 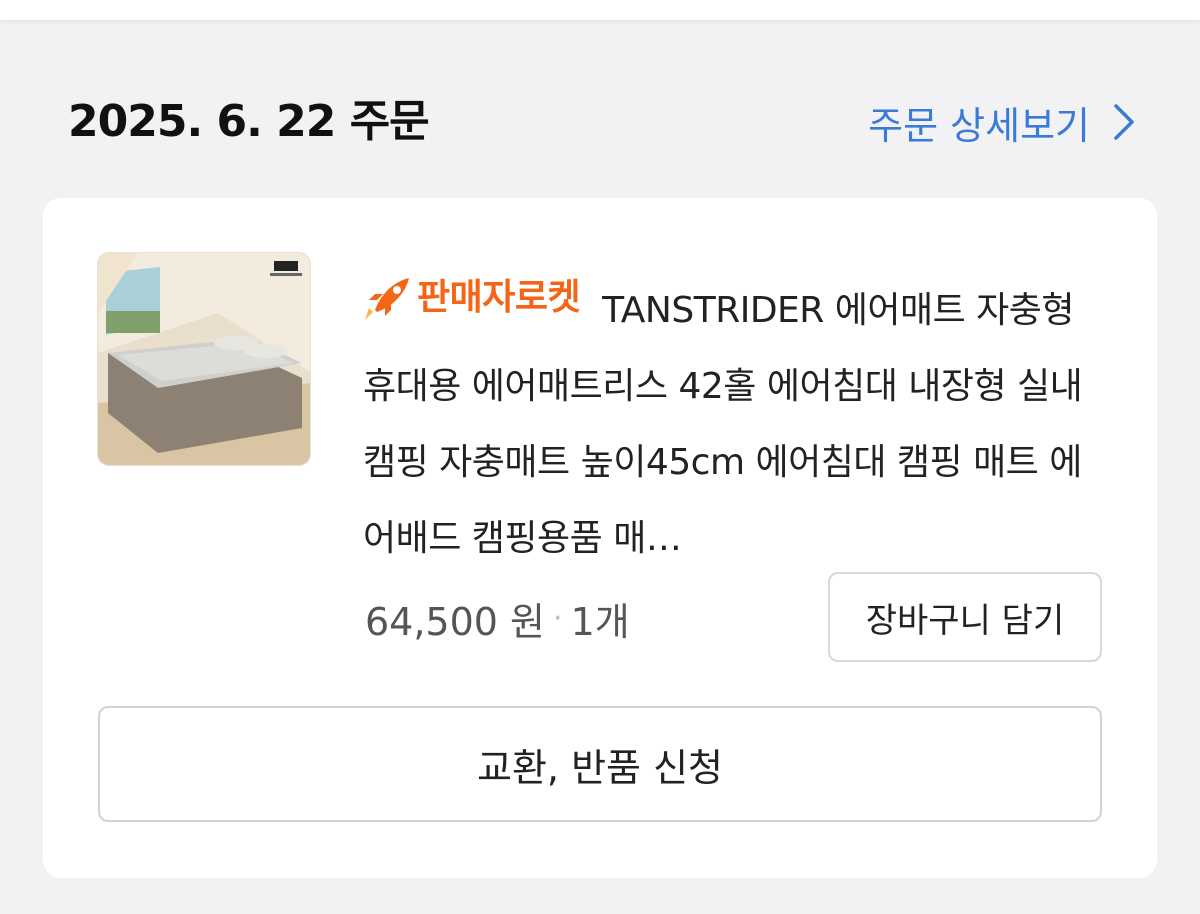 What do you see at coordinates (1124, 122) in the screenshot?
I see `chevron-right-icon` at bounding box center [1124, 122].